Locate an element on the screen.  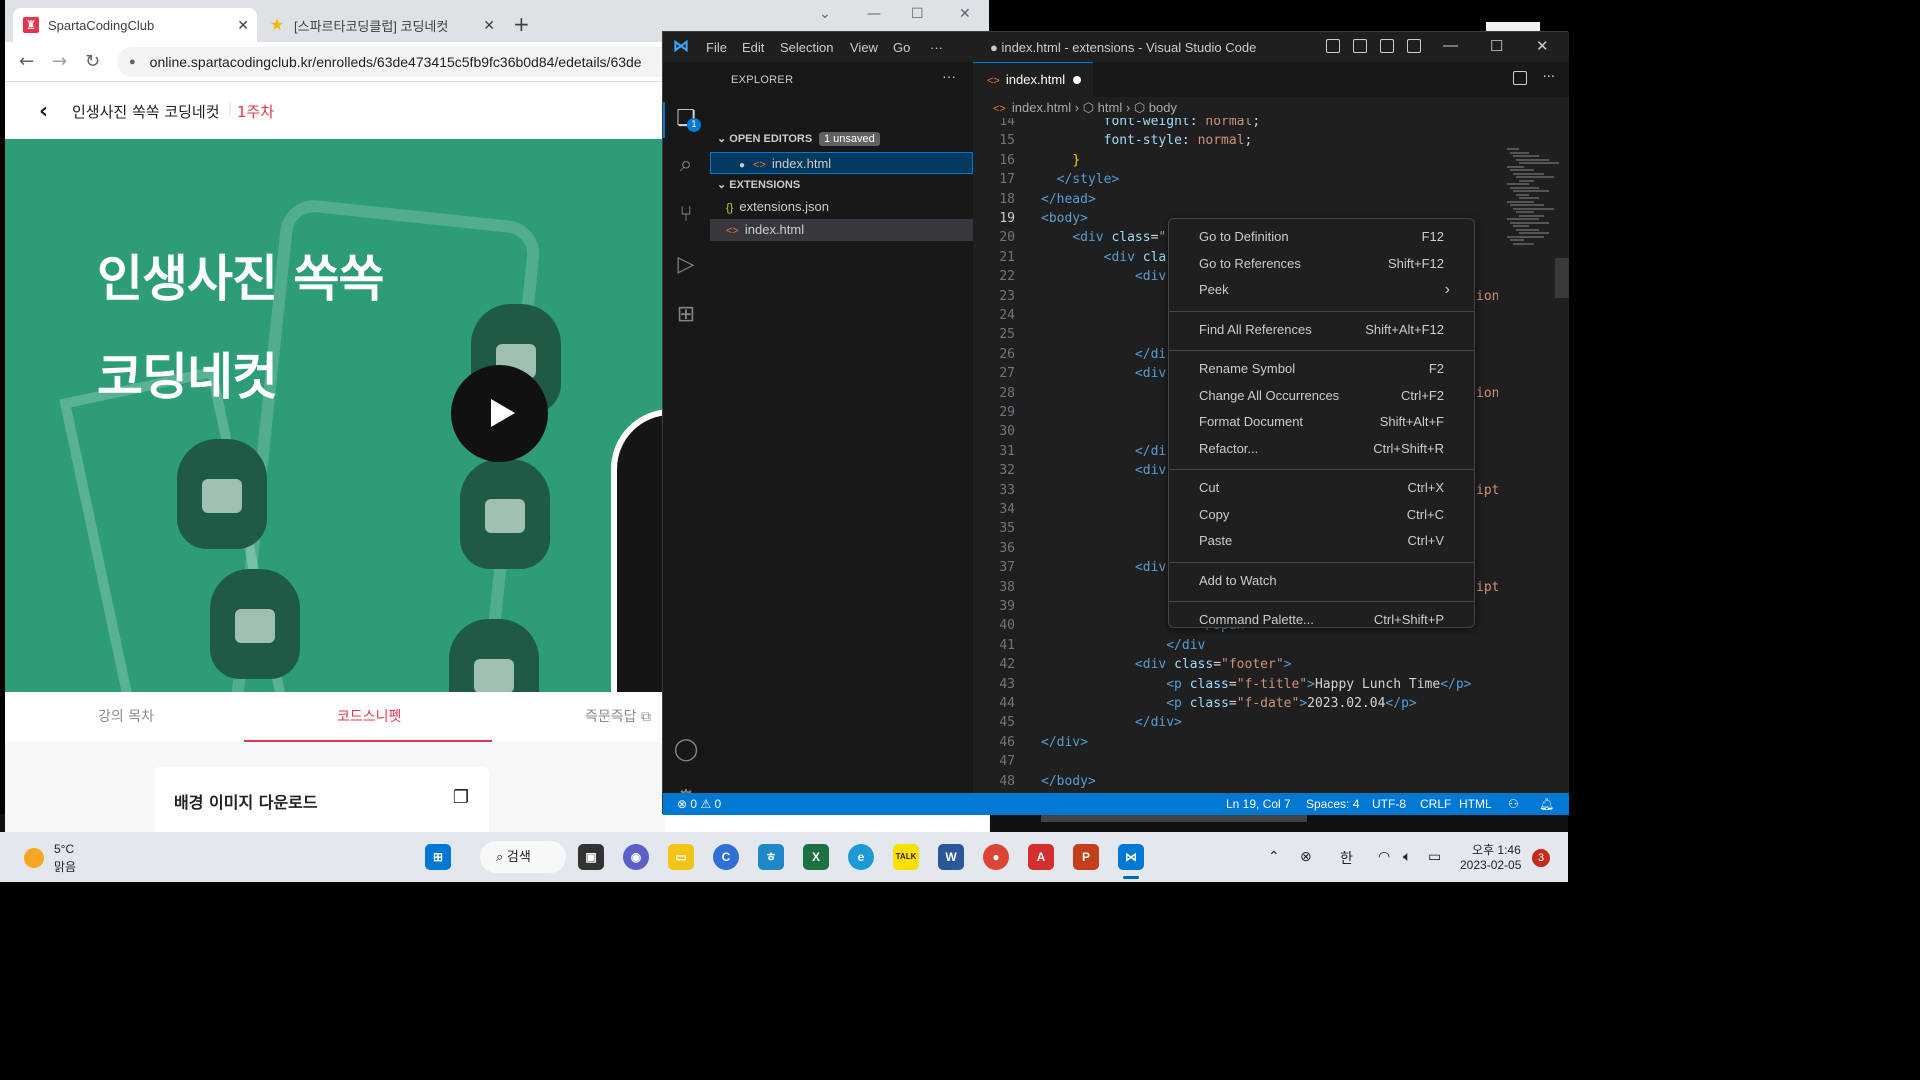
close-icon: ✕ is located at coordinates (243, 25).